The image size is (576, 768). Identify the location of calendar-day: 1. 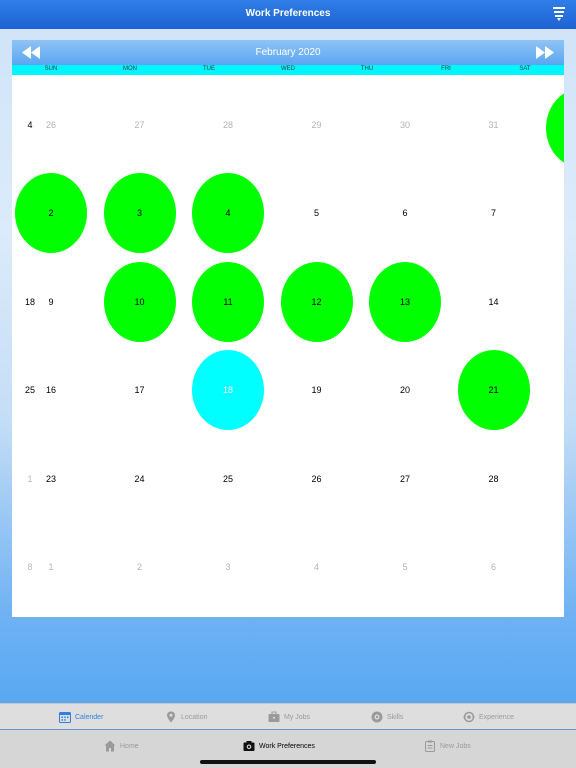
(51, 567).